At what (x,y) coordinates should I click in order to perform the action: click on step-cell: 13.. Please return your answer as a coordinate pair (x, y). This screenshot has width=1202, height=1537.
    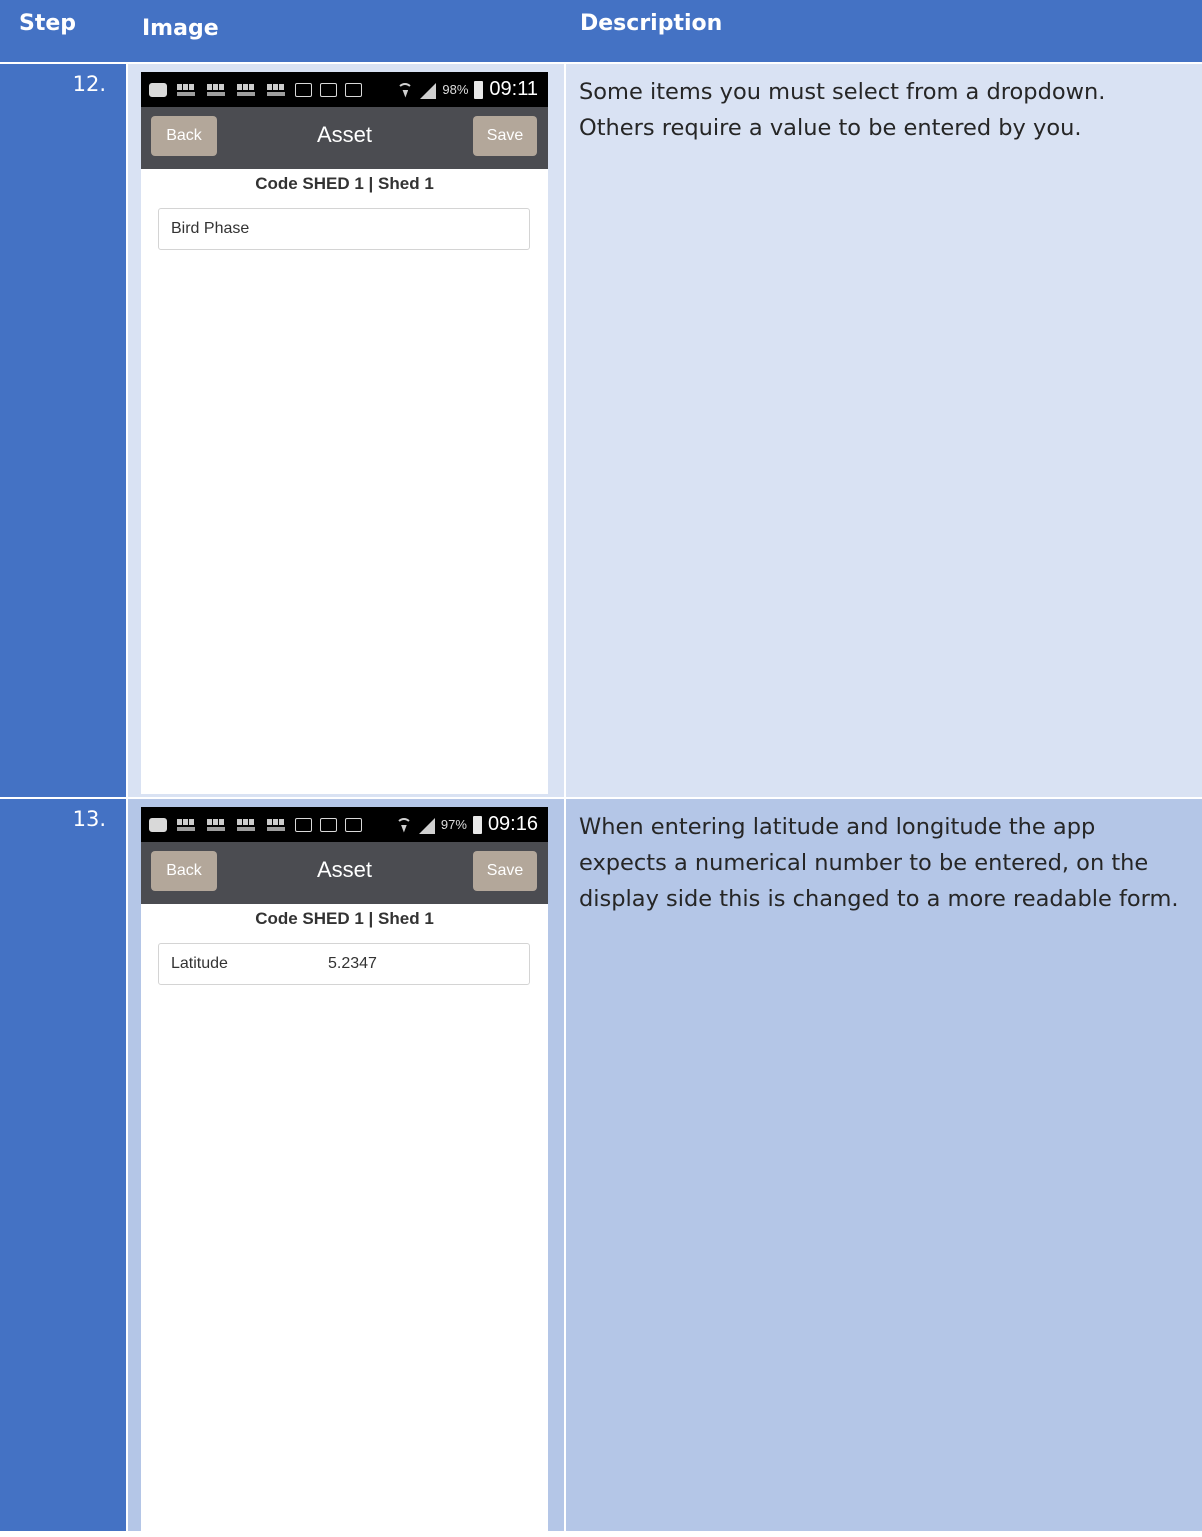
    Looking at the image, I should click on (63, 1165).